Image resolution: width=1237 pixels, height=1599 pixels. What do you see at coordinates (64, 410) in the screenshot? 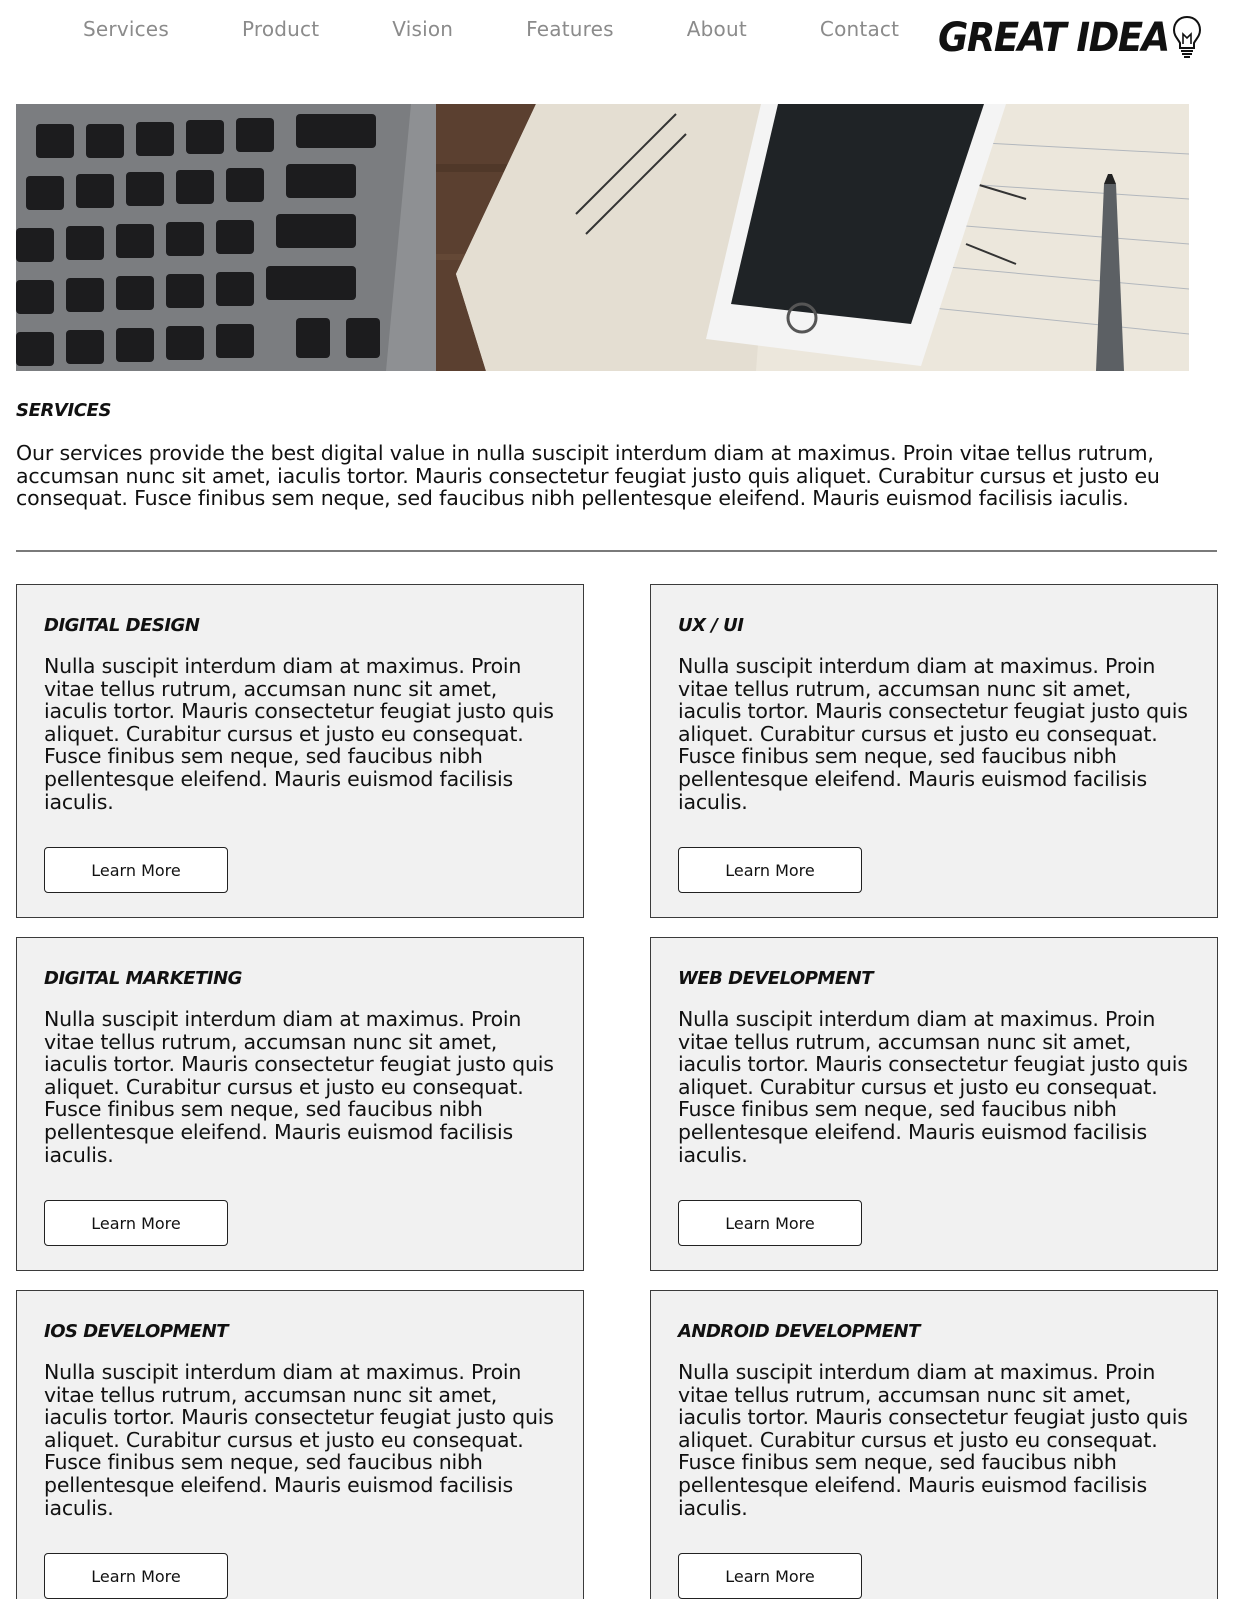
I see `services-title: SERVICES` at bounding box center [64, 410].